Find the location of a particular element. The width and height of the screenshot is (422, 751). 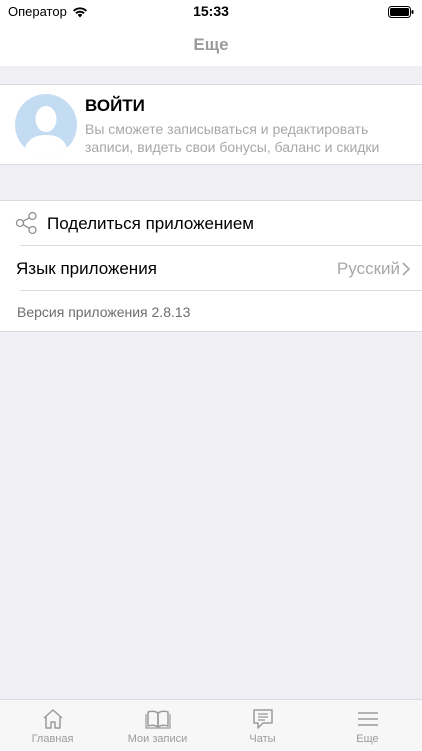

avatar is located at coordinates (46, 125).